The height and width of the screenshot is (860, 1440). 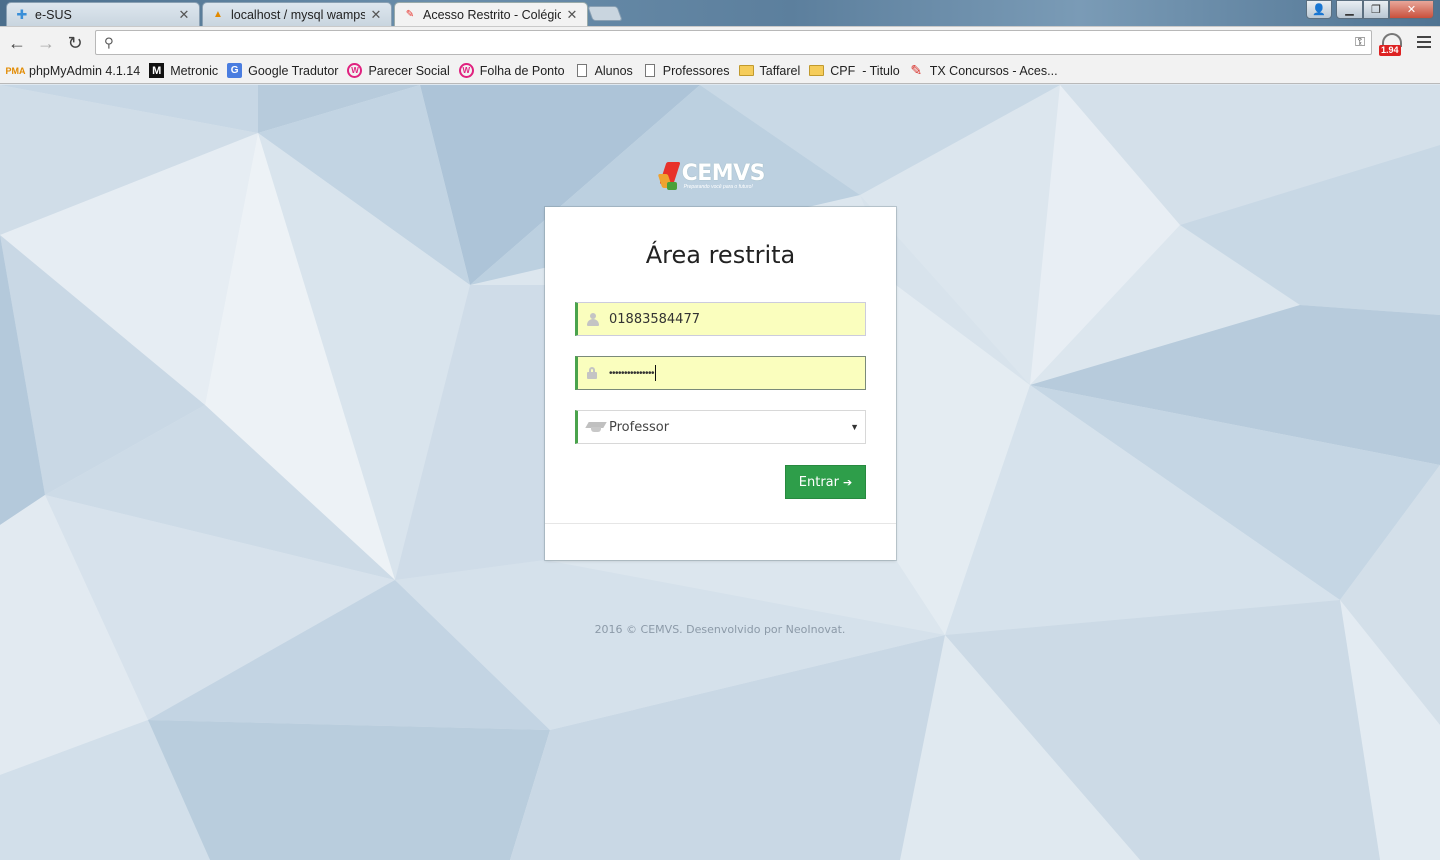 What do you see at coordinates (592, 373) in the screenshot?
I see `lock-icon` at bounding box center [592, 373].